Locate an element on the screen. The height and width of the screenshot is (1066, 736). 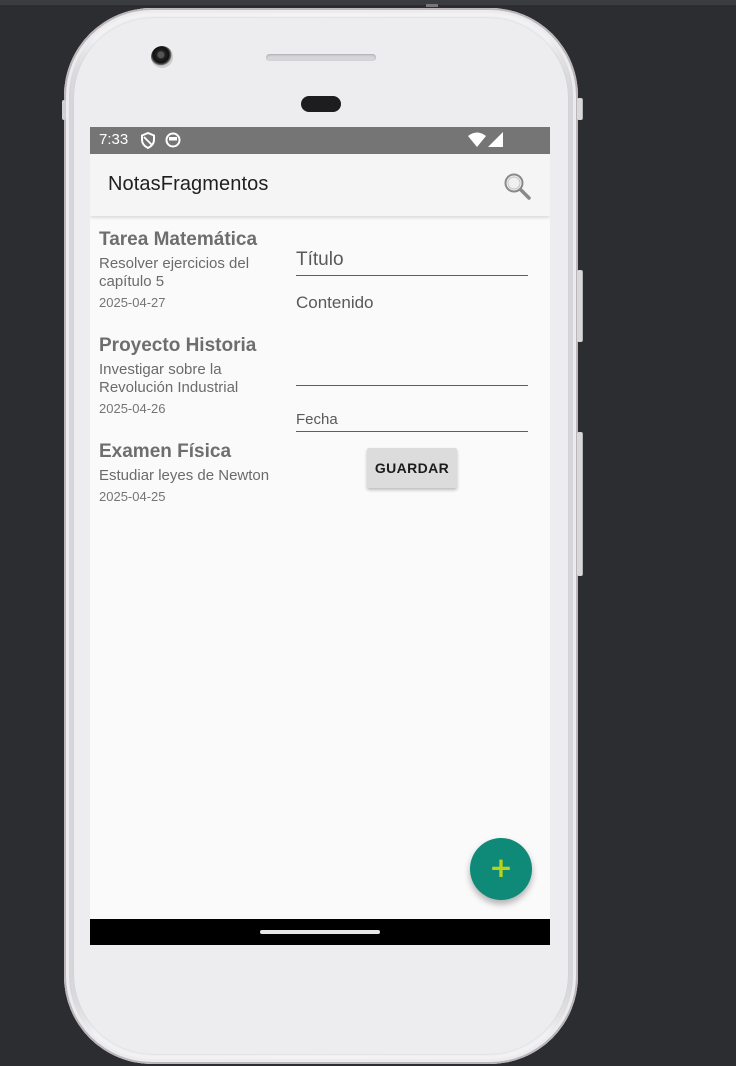
note-title: Examen Física is located at coordinates (165, 451).